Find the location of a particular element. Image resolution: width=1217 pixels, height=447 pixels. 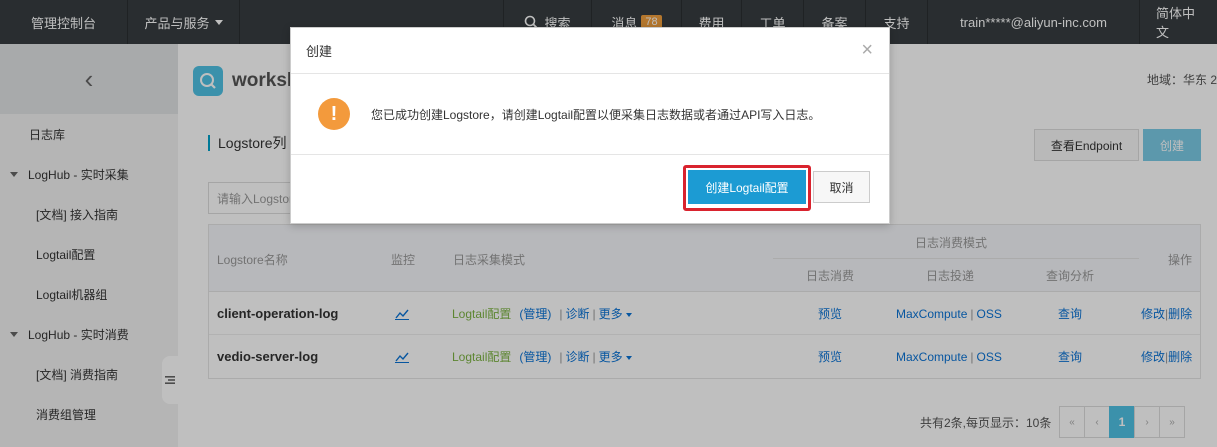

dialog-footer: 创建Logtail配置 取消 is located at coordinates (590, 189).